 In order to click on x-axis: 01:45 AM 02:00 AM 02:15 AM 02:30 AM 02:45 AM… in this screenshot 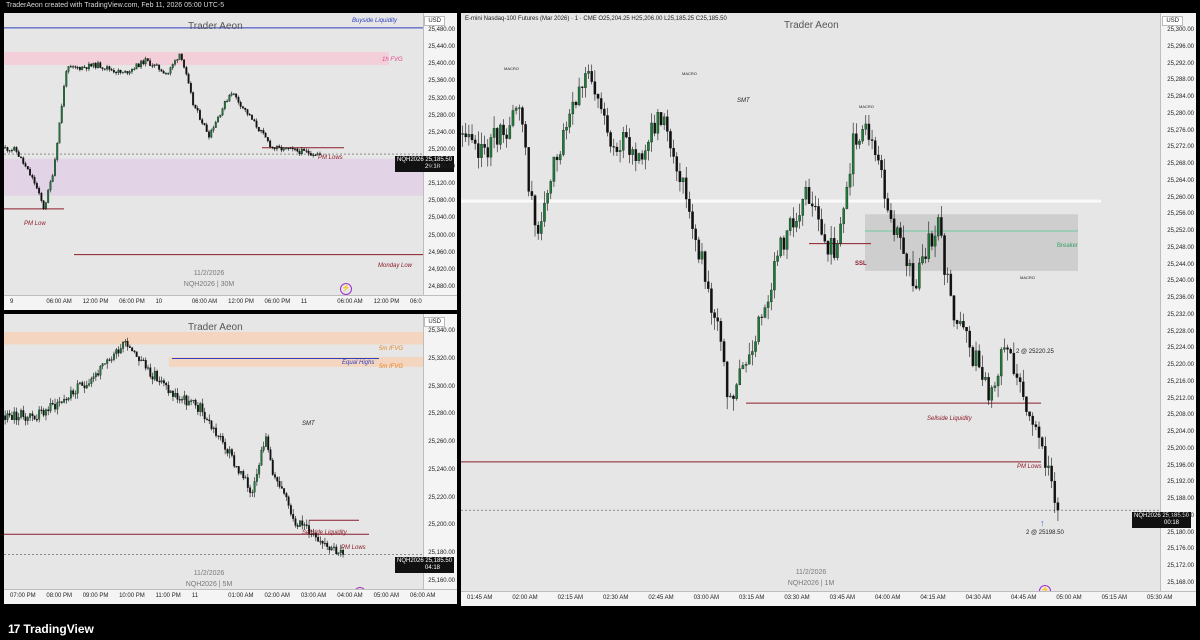, I will do `click(828, 598)`.